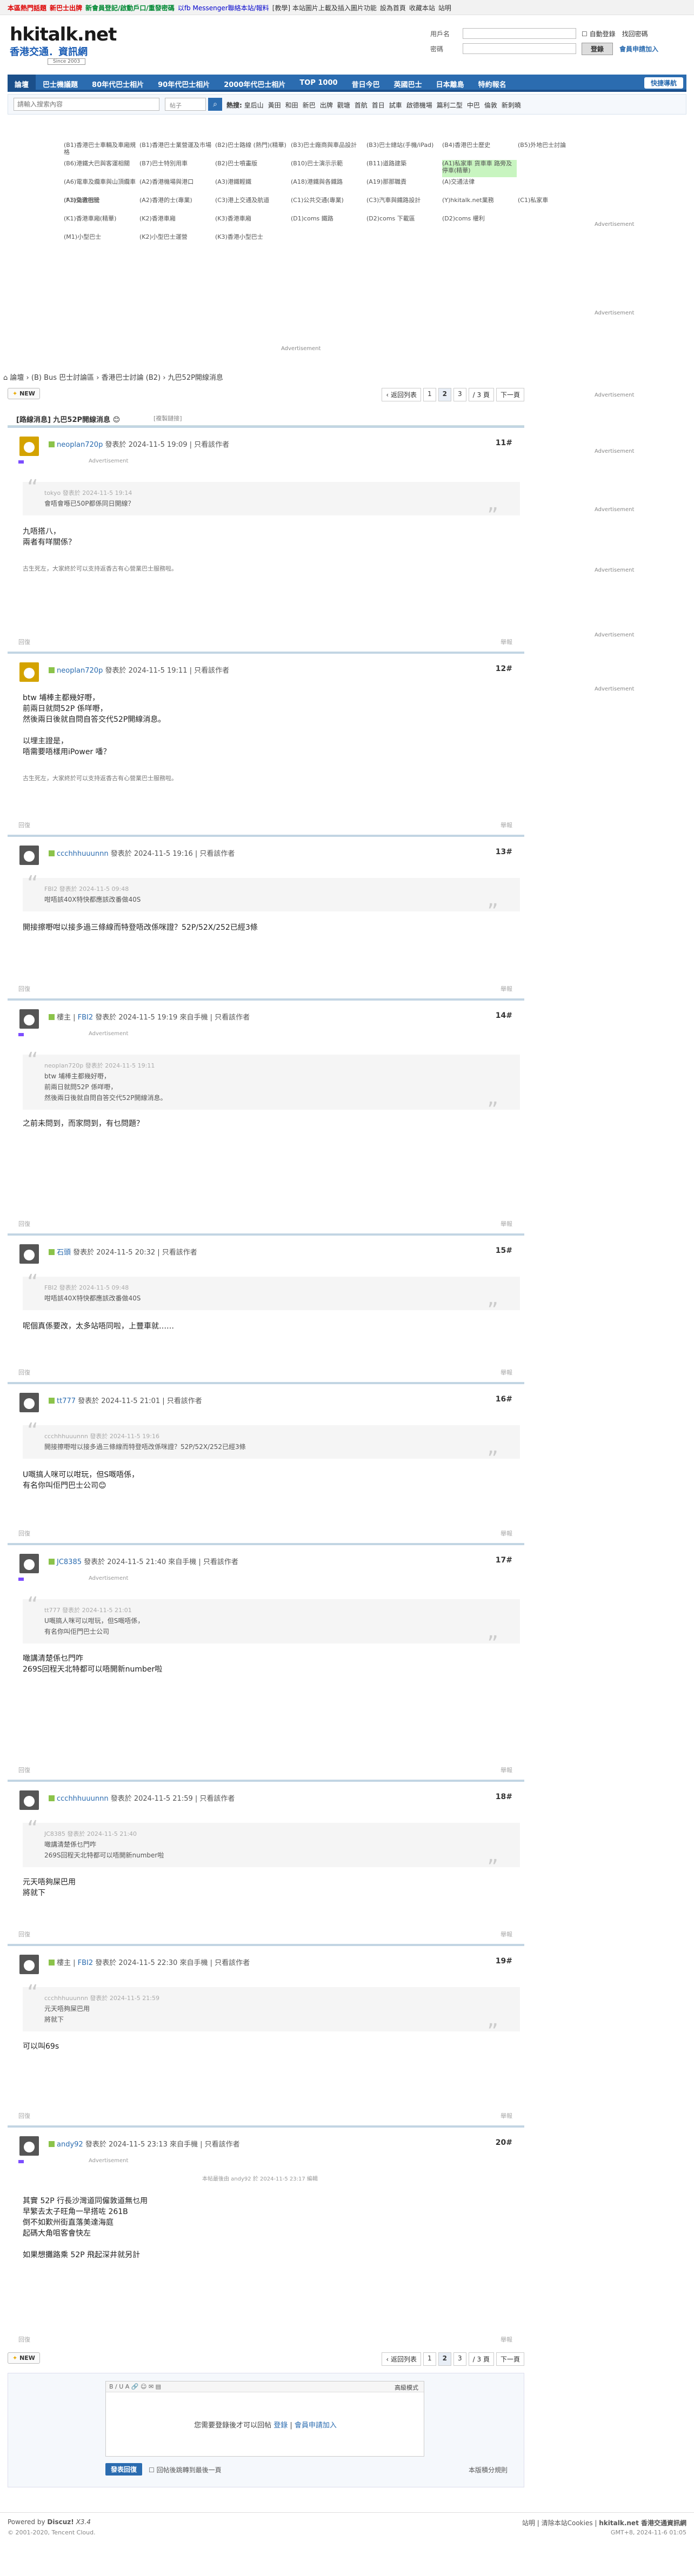 This screenshot has width=694, height=2576. I want to click on topbar-link: 站明, so click(444, 8).